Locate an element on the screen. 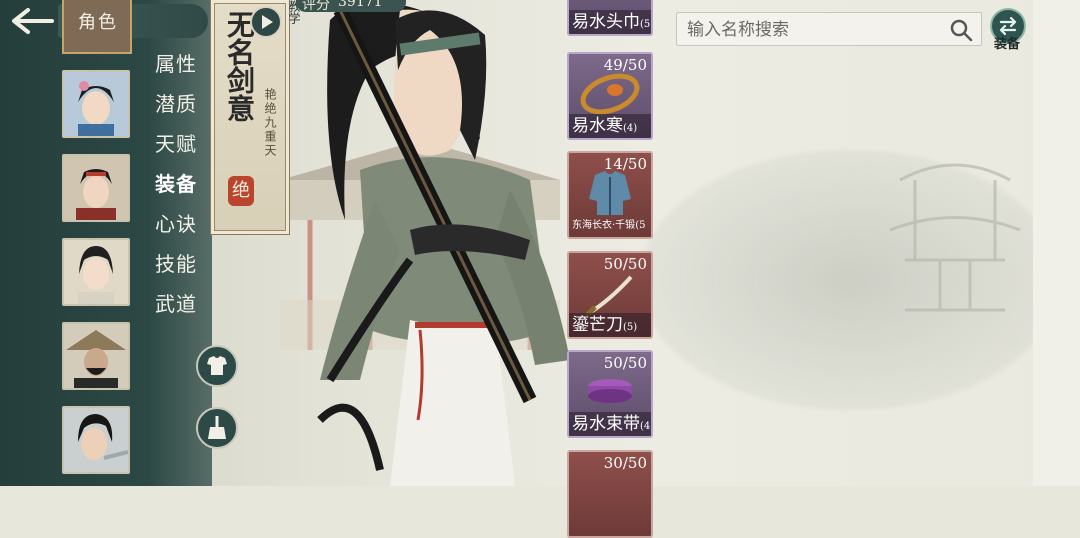 The image size is (1080, 538). play-icon is located at coordinates (267, 22).